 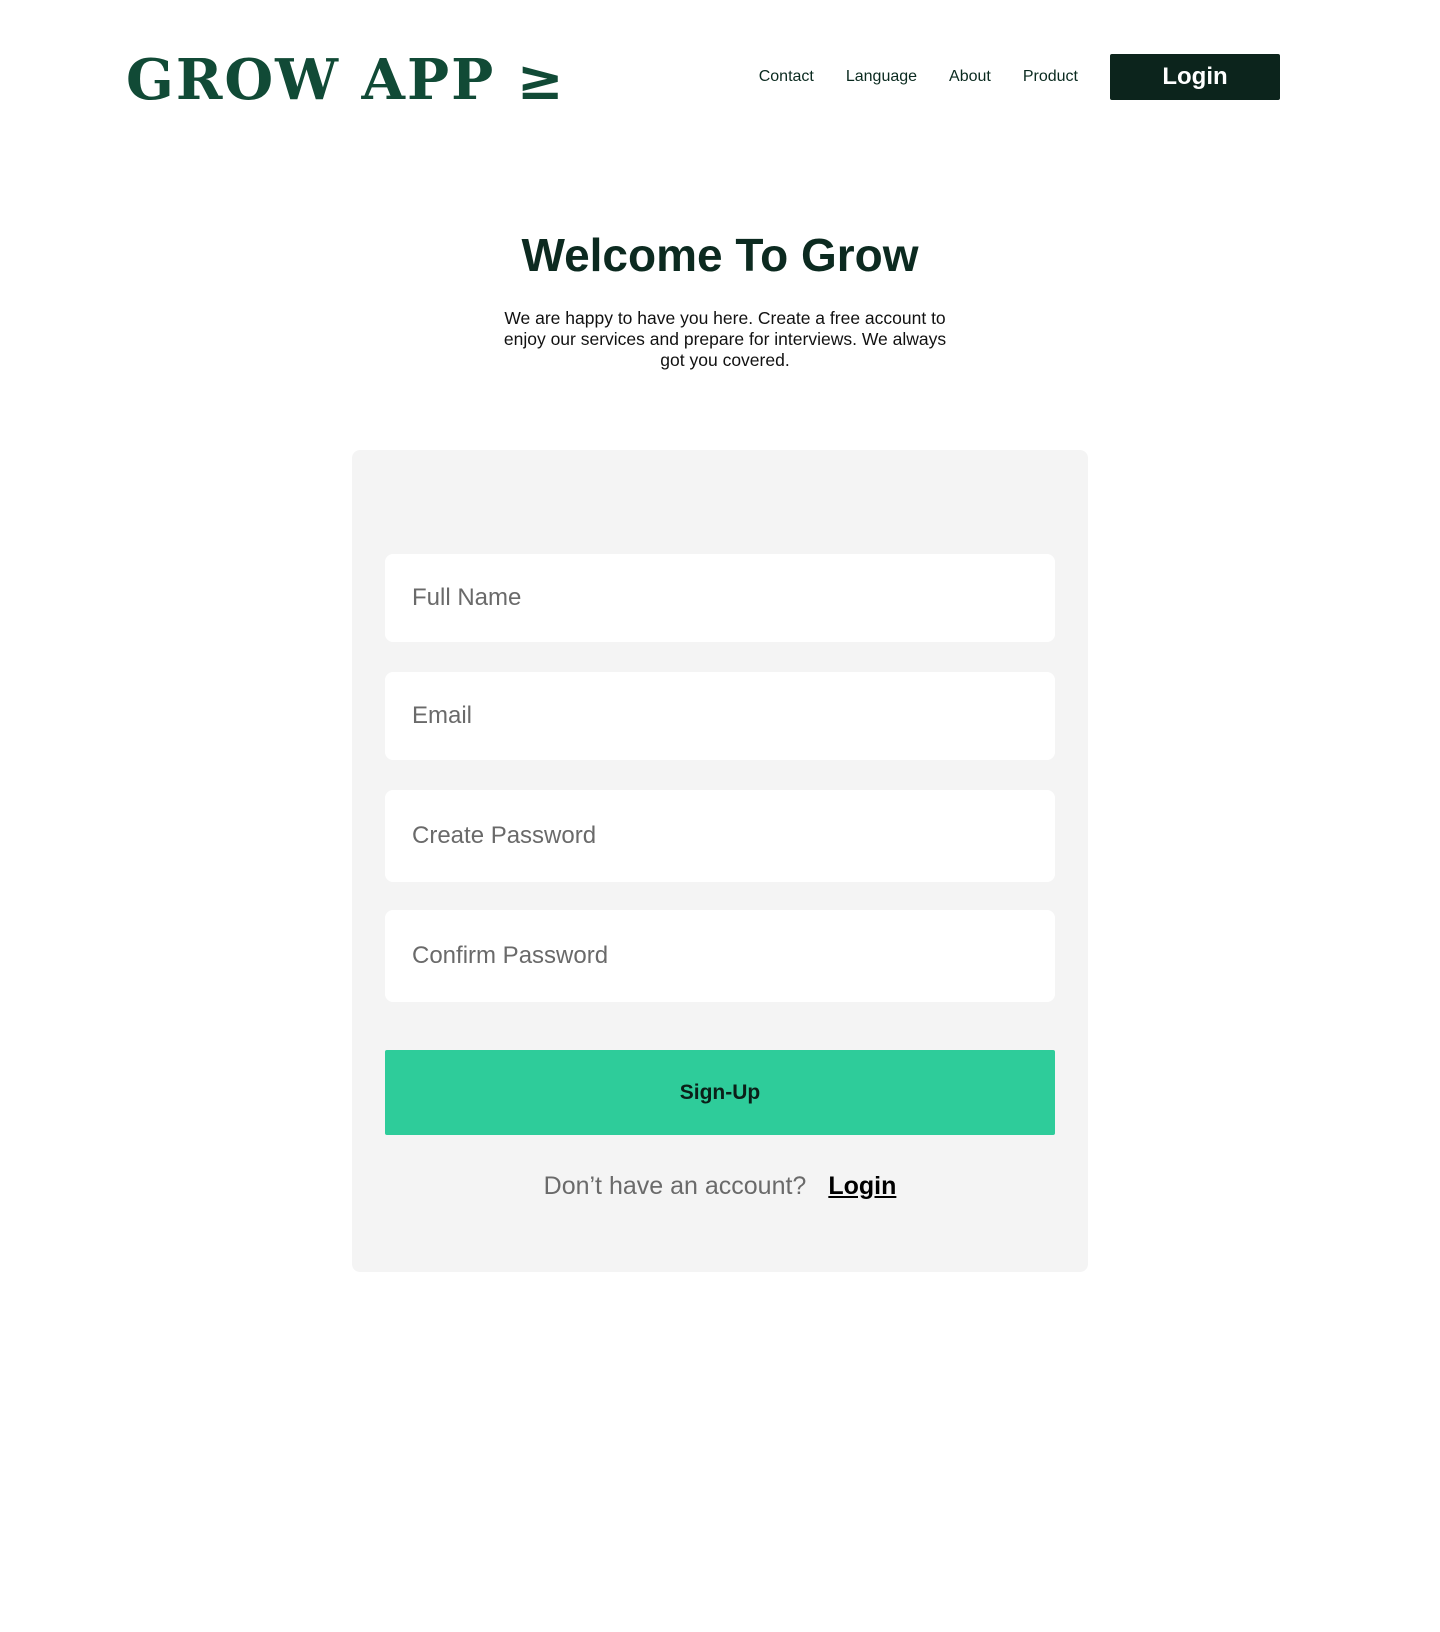 I want to click on app-logo: GROW APP ≥, so click(x=346, y=80).